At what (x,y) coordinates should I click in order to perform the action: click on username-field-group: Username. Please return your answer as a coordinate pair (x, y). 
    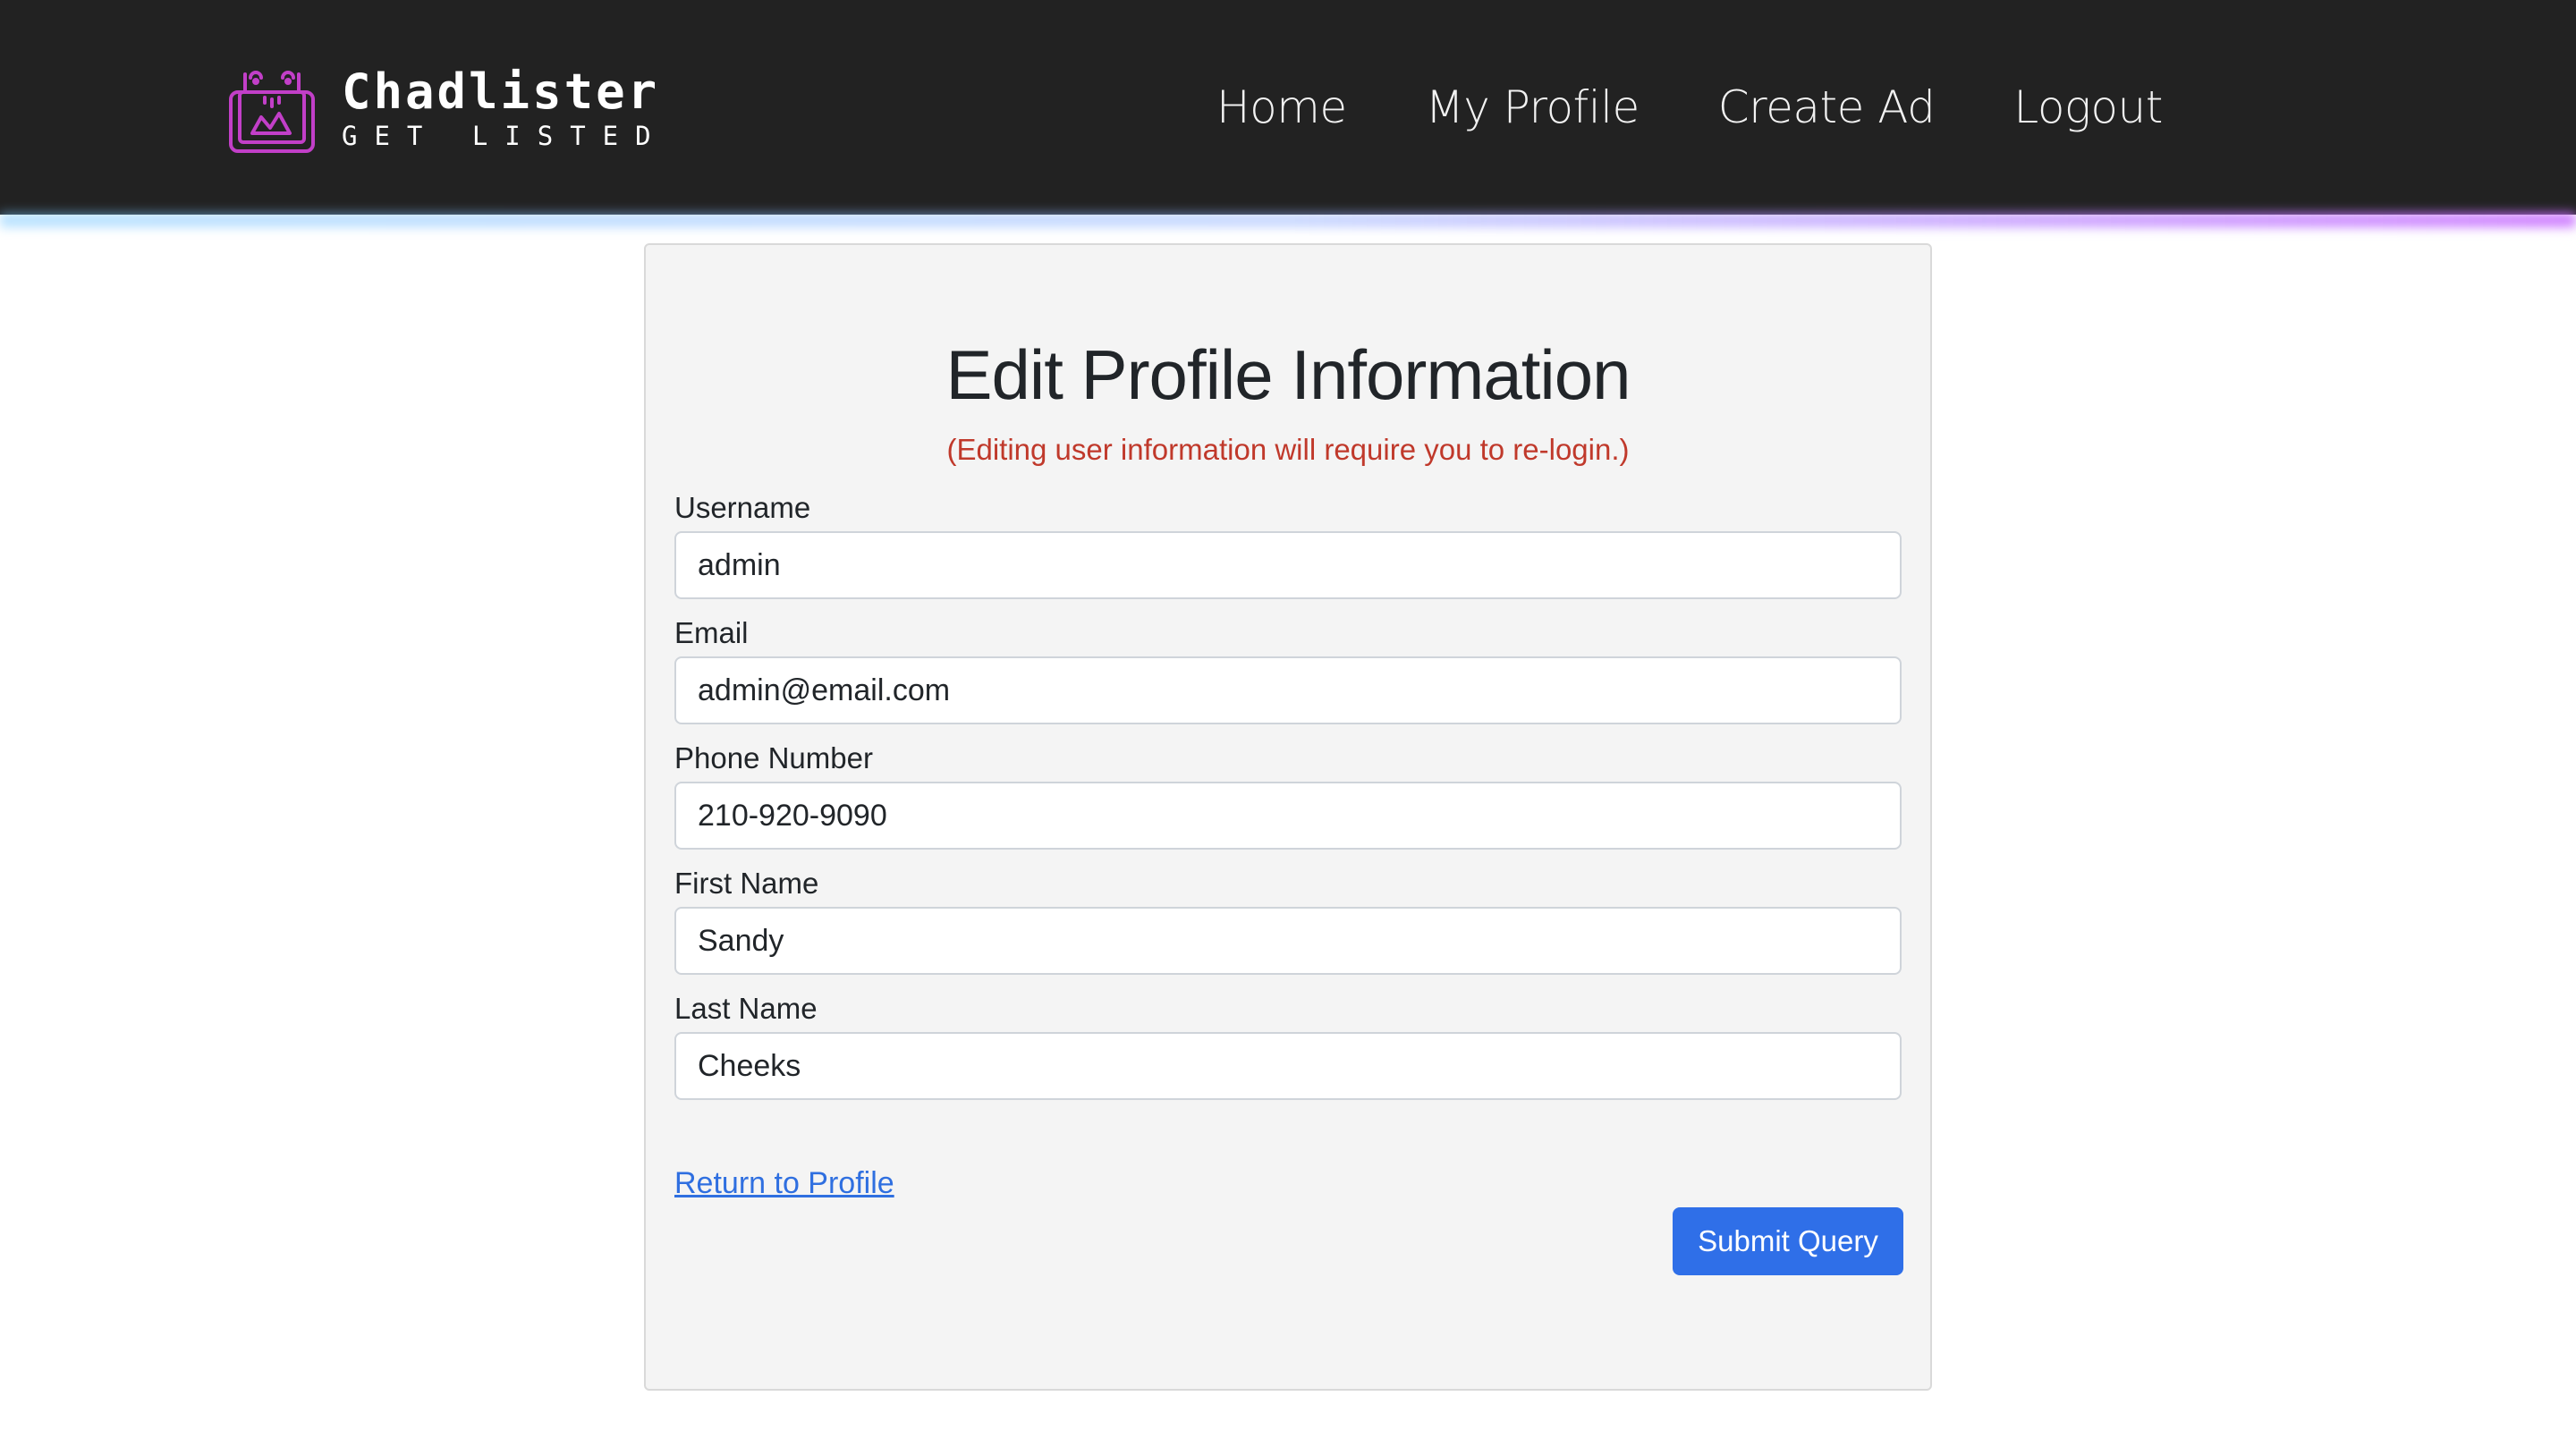
    Looking at the image, I should click on (1288, 543).